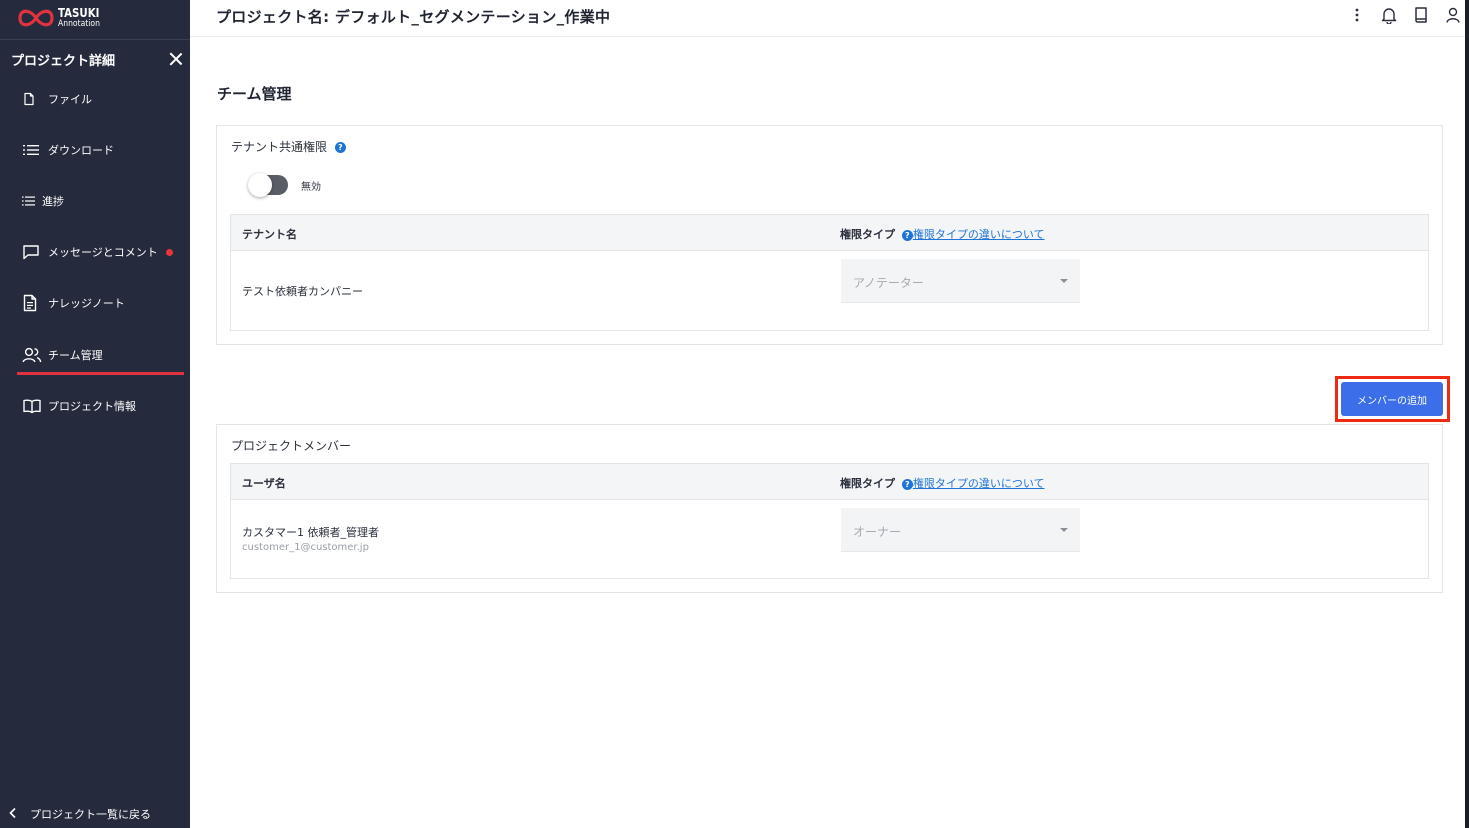 Image resolution: width=1469 pixels, height=828 pixels. Describe the element at coordinates (32, 252) in the screenshot. I see `message-icon` at that location.